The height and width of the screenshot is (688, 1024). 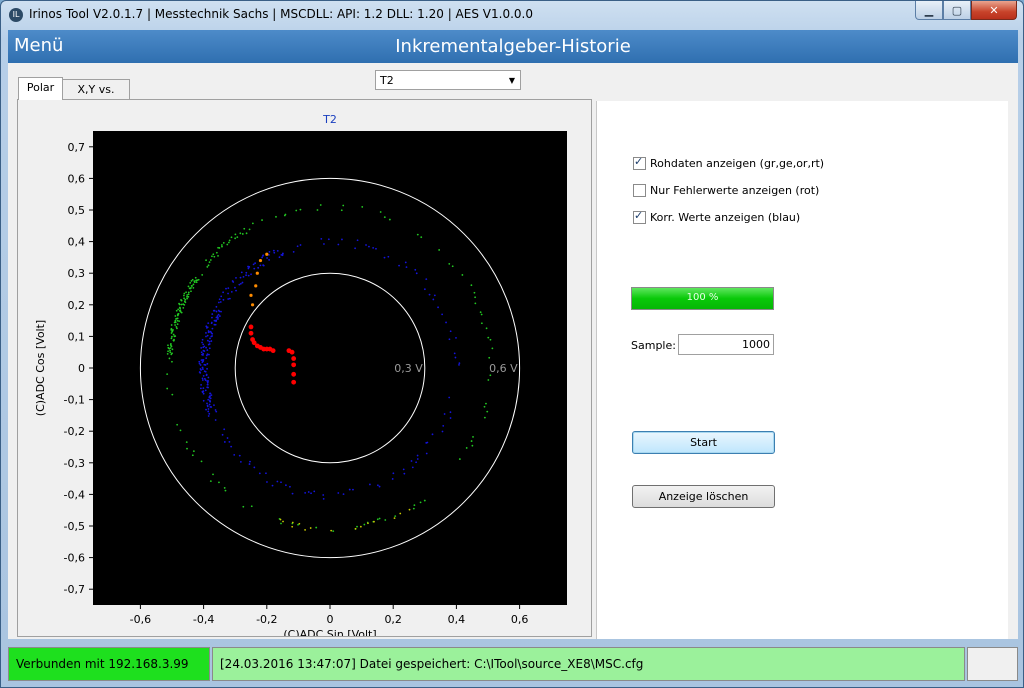 What do you see at coordinates (77, 273) in the screenshot?
I see `y-tick-label: 0,3` at bounding box center [77, 273].